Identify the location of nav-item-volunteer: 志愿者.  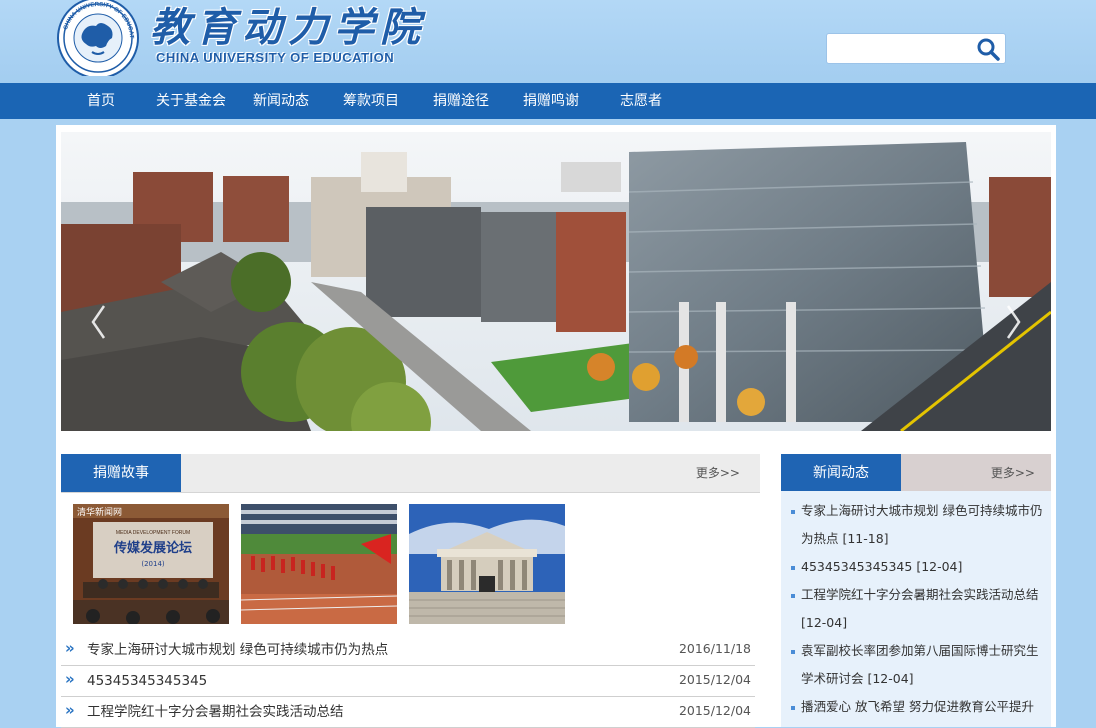
(641, 101).